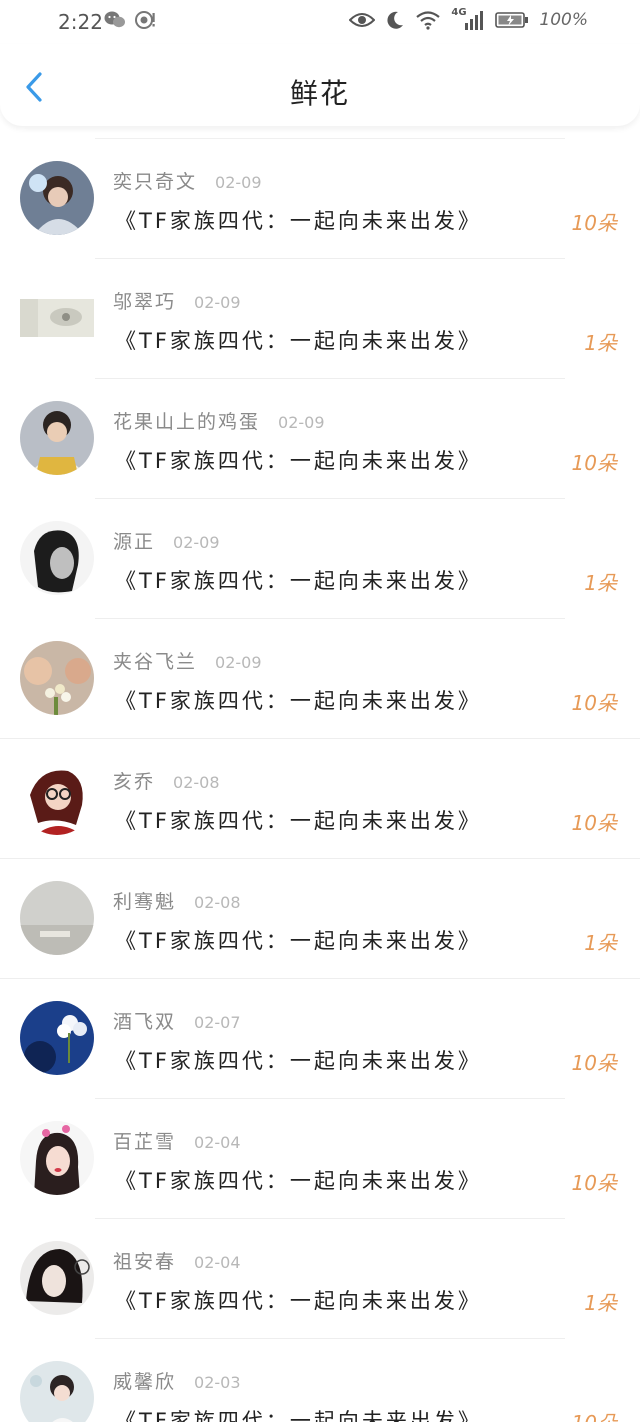 The image size is (640, 1422). Describe the element at coordinates (320, 919) in the screenshot. I see `list-item: 利骞魁 02-08 《TF家族四代：一起向未来出发》 1朵` at that location.